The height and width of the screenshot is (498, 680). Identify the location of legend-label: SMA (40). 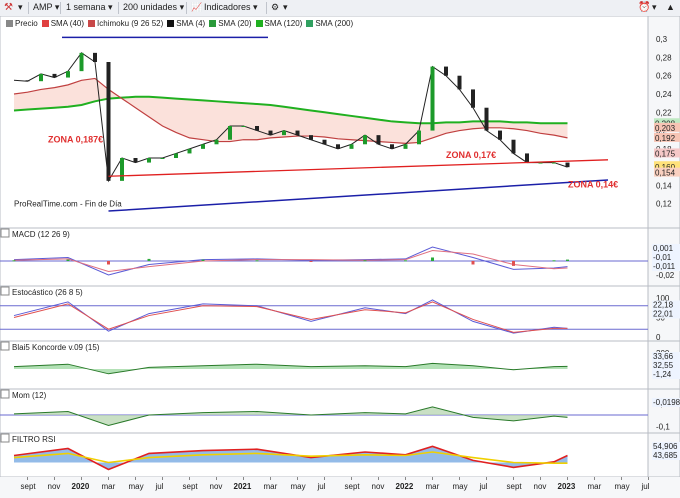
(67, 23).